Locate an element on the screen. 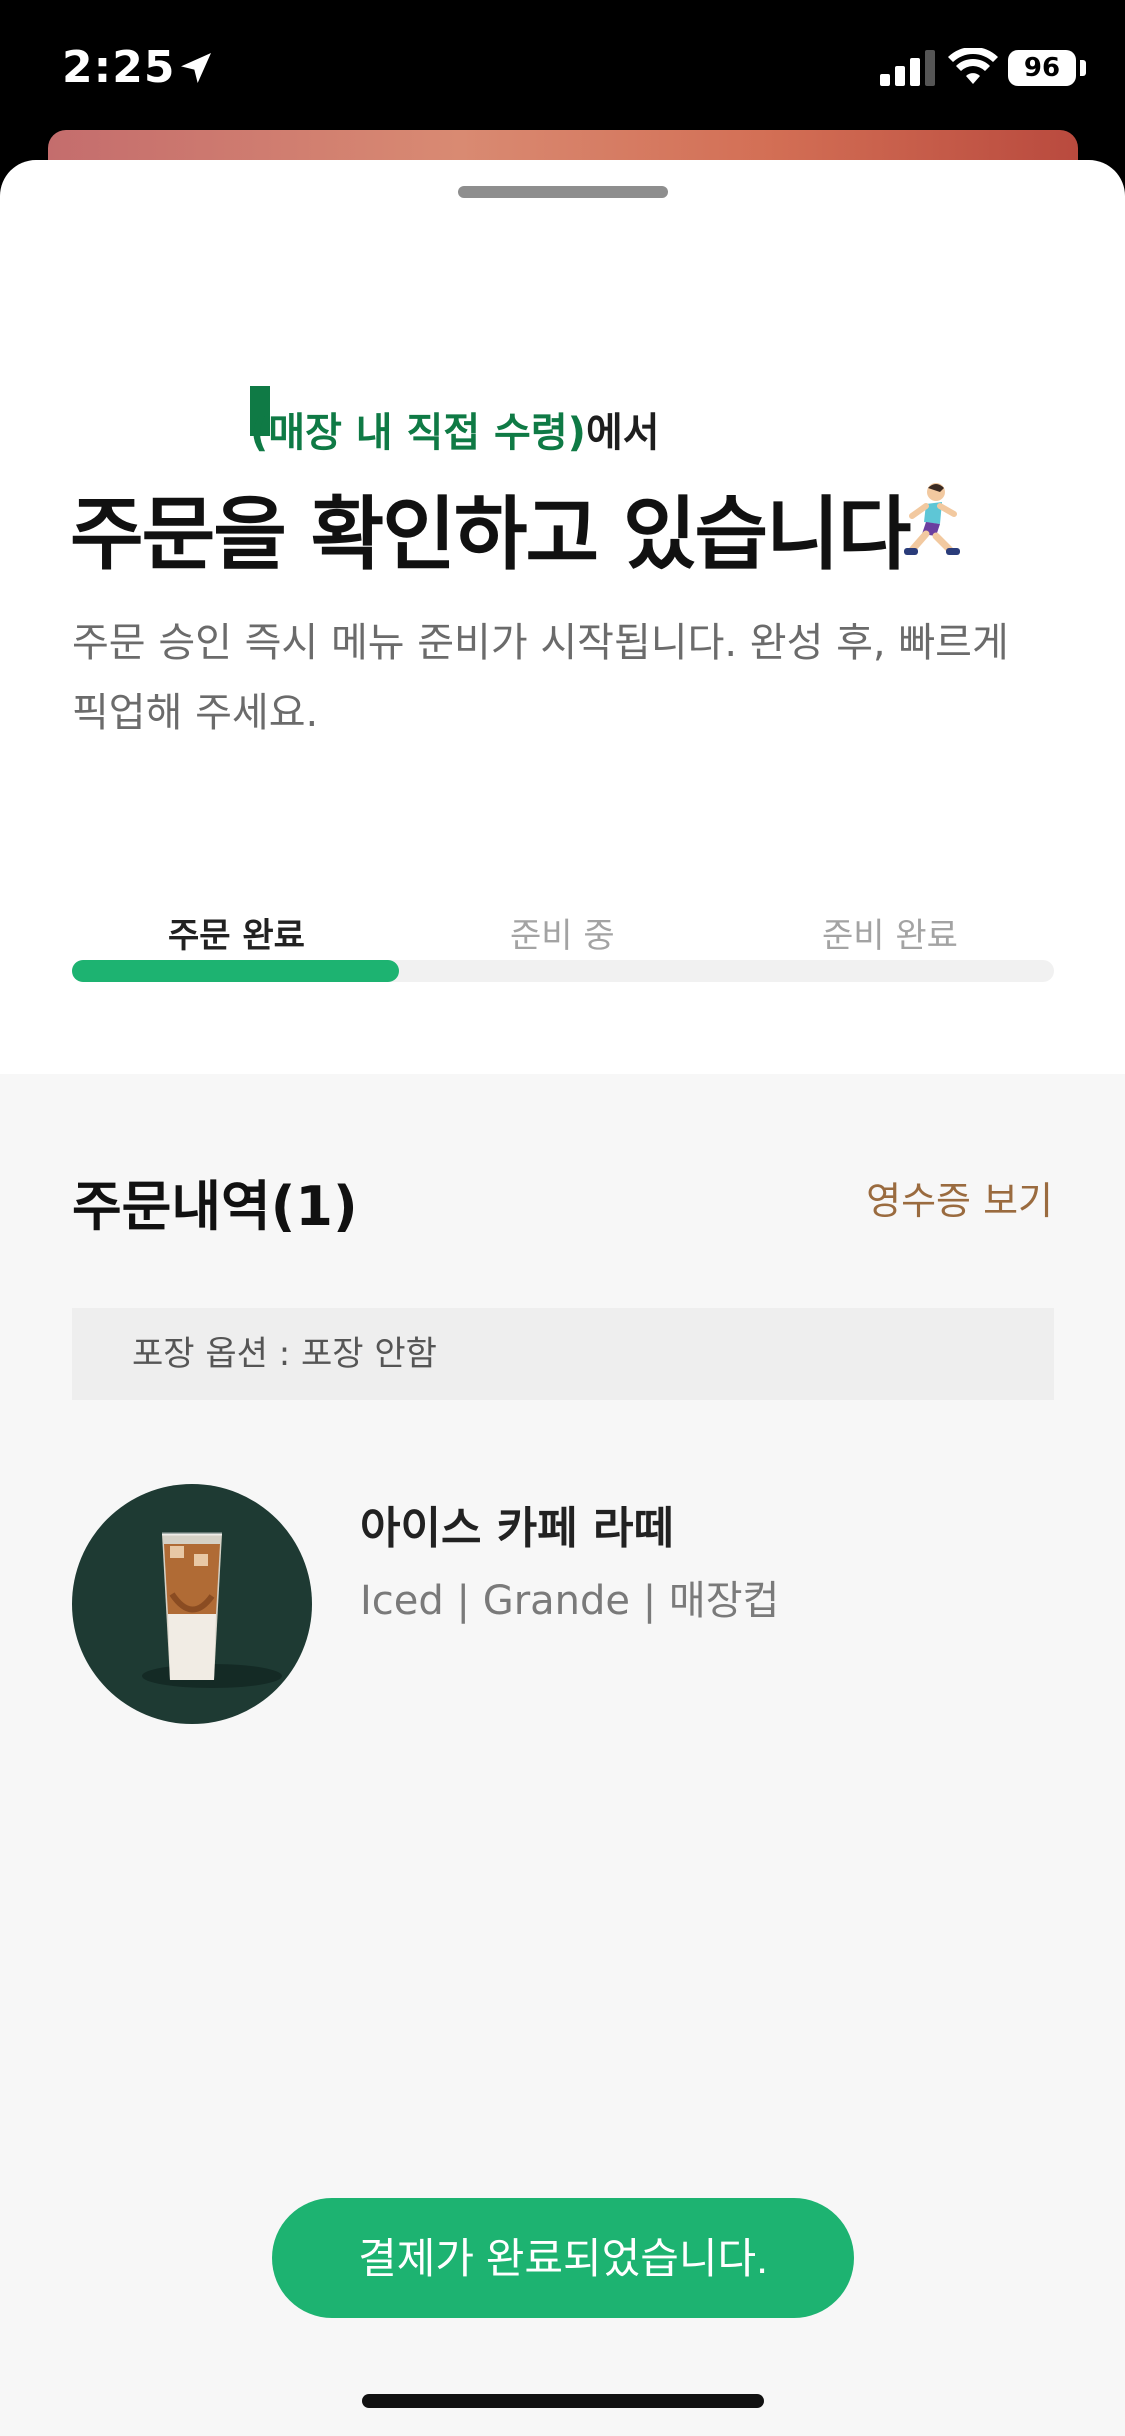 The height and width of the screenshot is (2436, 1125). store-line: (매장 내 직접 수령)에서 is located at coordinates (455, 429).